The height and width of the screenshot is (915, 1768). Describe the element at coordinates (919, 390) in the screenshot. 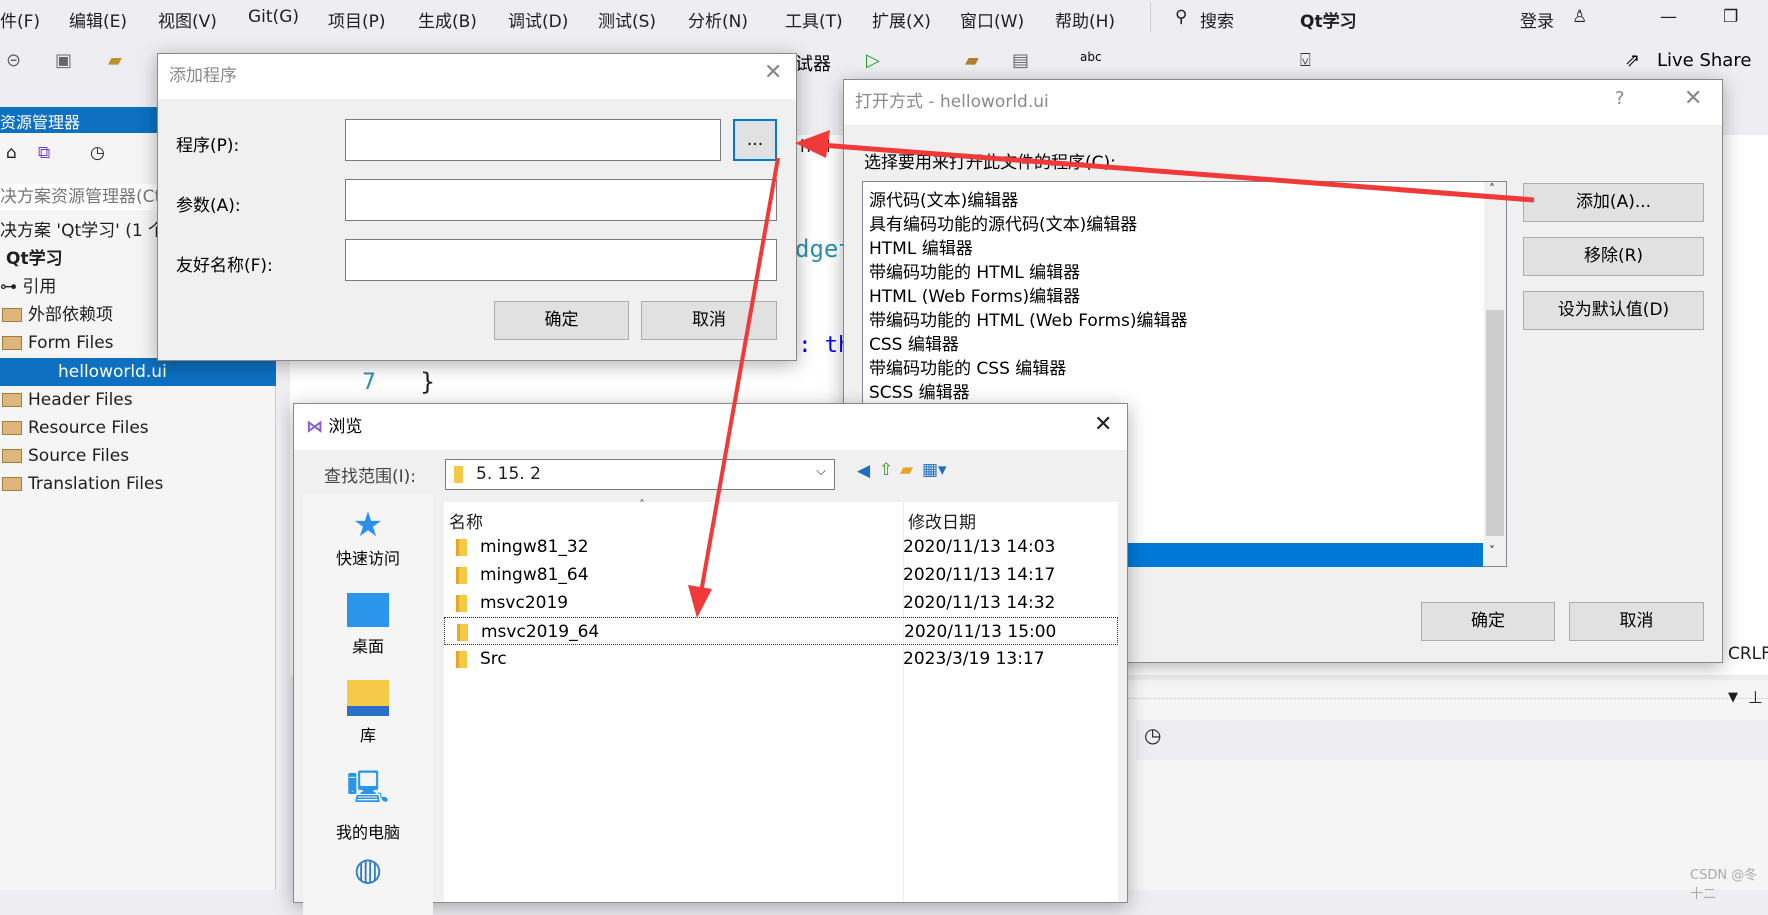

I see `list-item: SCSS 编辑器` at that location.